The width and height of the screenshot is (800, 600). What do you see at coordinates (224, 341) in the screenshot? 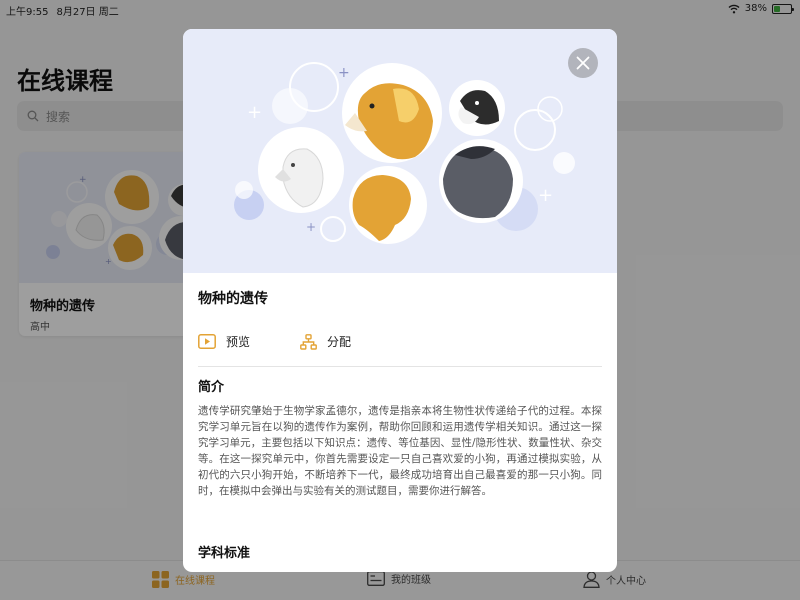
I see `preview-button: 预览` at bounding box center [224, 341].